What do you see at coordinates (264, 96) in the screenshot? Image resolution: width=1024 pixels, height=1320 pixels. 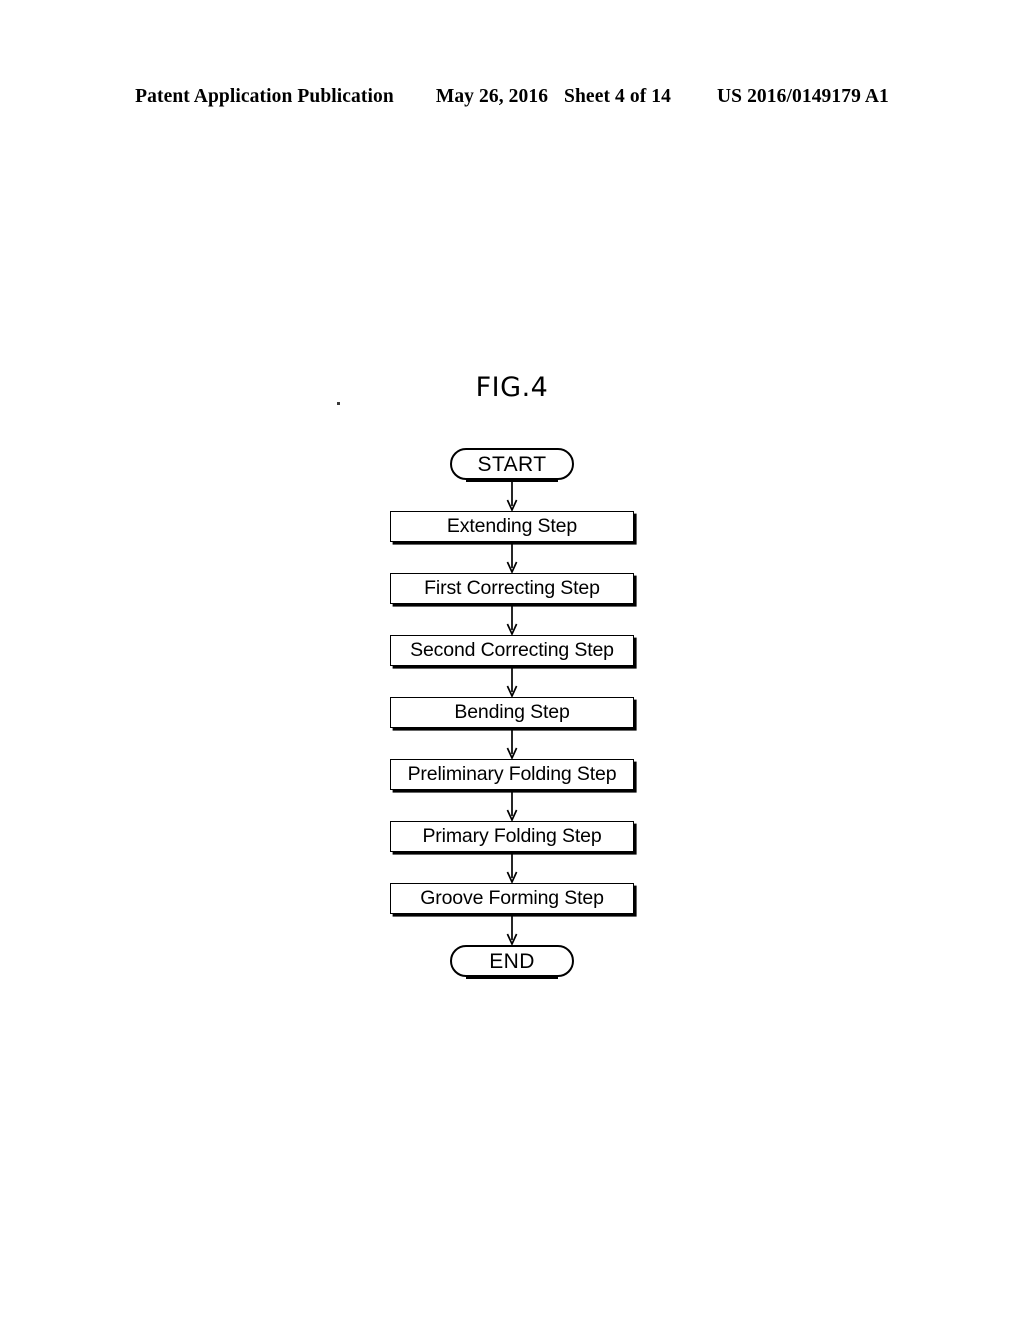 I see `header-publication-label: Patent Application Publication` at bounding box center [264, 96].